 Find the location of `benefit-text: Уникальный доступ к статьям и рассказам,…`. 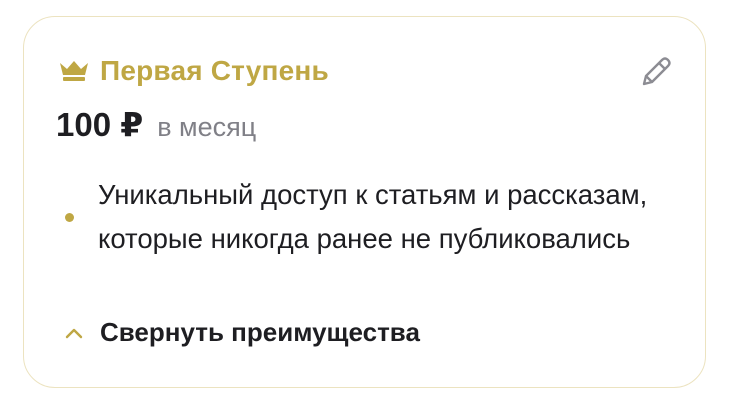

benefit-text: Уникальный доступ к статьям и рассказам,… is located at coordinates (373, 216).